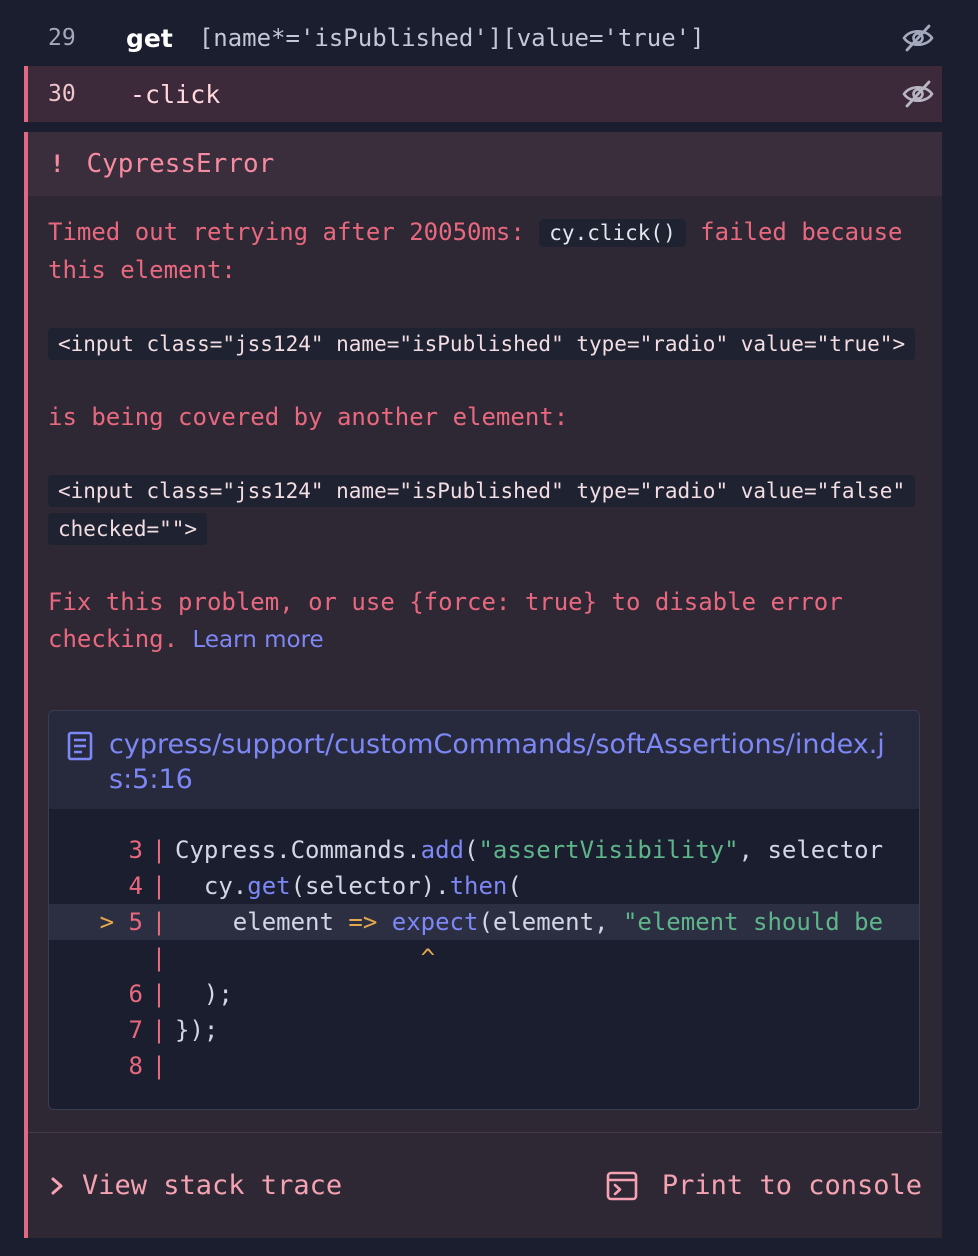 The width and height of the screenshot is (978, 1256). Describe the element at coordinates (175, 94) in the screenshot. I see `command-name: -click` at that location.